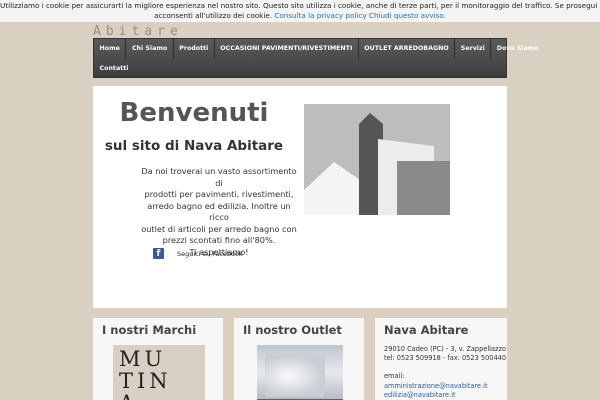 The width and height of the screenshot is (600, 400). Describe the element at coordinates (219, 240) in the screenshot. I see `intro-line: prezzi scontati fino all'80%.` at that location.